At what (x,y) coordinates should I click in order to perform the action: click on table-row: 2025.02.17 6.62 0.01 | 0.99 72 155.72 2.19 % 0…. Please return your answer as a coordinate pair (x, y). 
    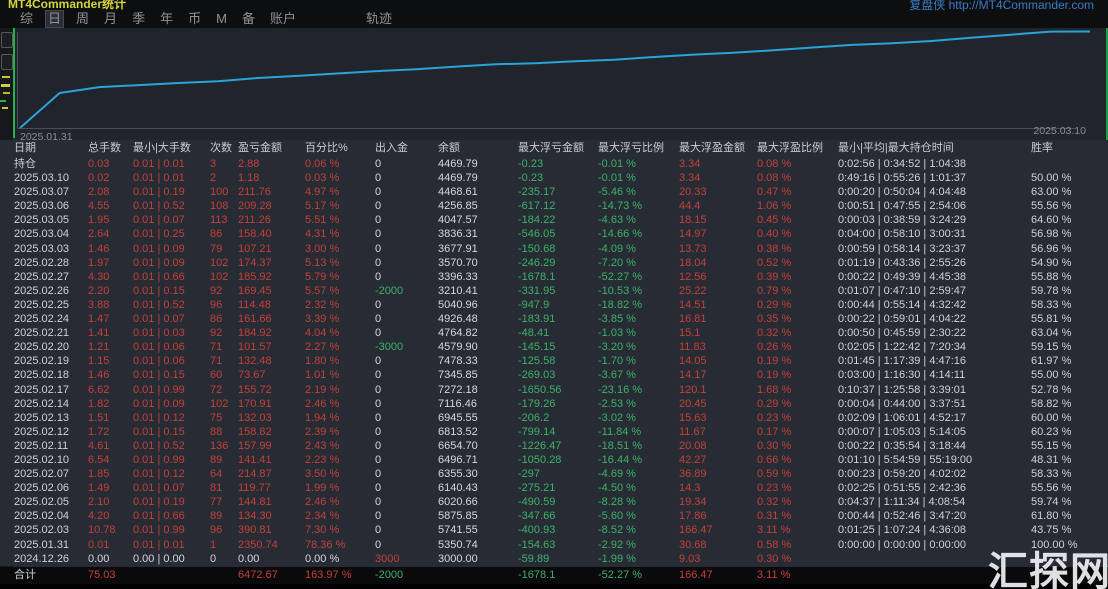
    Looking at the image, I should click on (554, 390).